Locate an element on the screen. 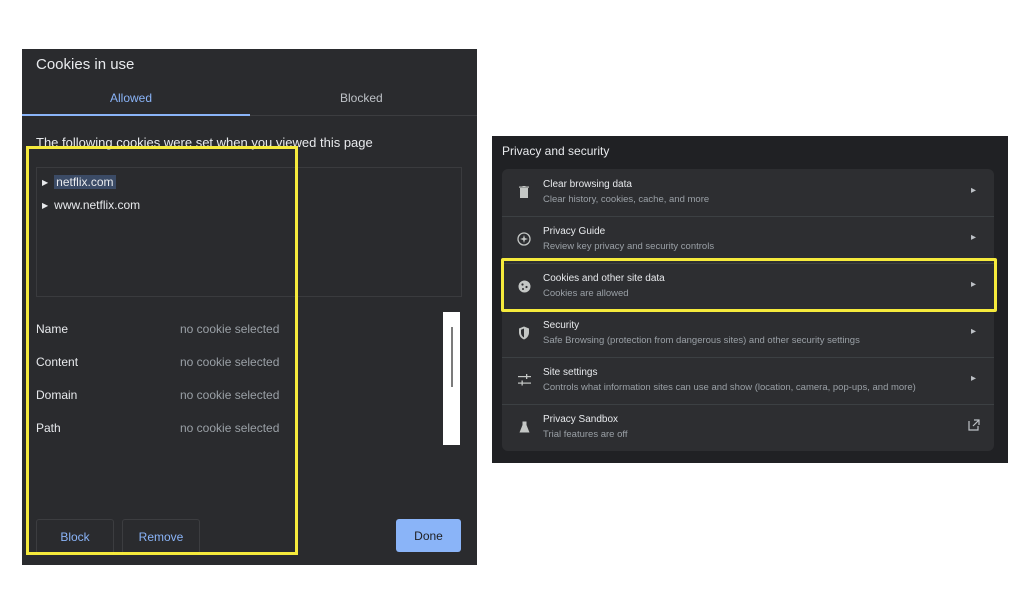 Image resolution: width=1024 pixels, height=614 pixels. trash-icon is located at coordinates (524, 192).